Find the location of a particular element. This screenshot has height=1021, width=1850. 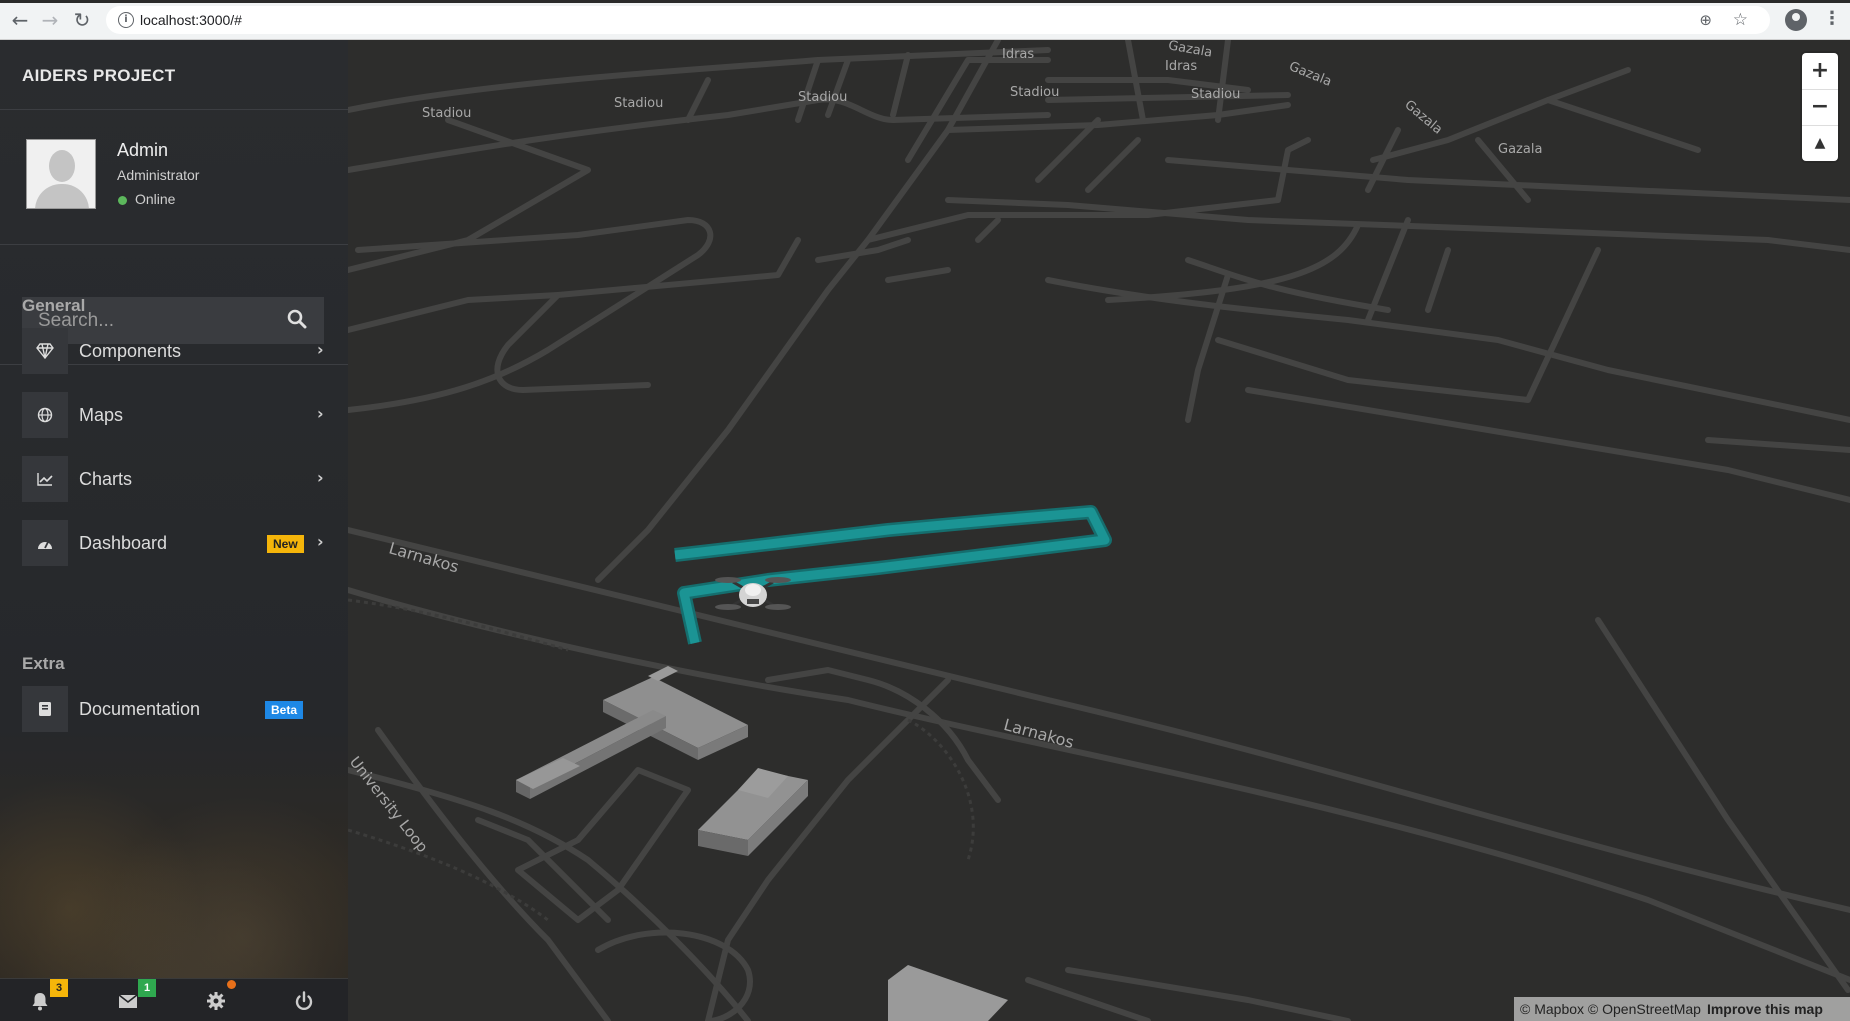

line-chart-icon is located at coordinates (45, 479).